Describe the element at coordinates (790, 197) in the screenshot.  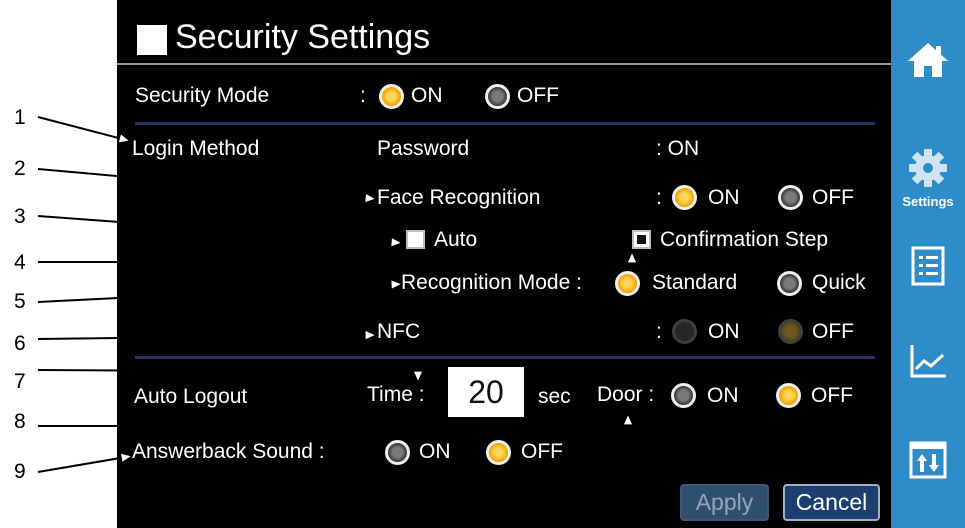
I see `face-recognition-off-radio` at that location.